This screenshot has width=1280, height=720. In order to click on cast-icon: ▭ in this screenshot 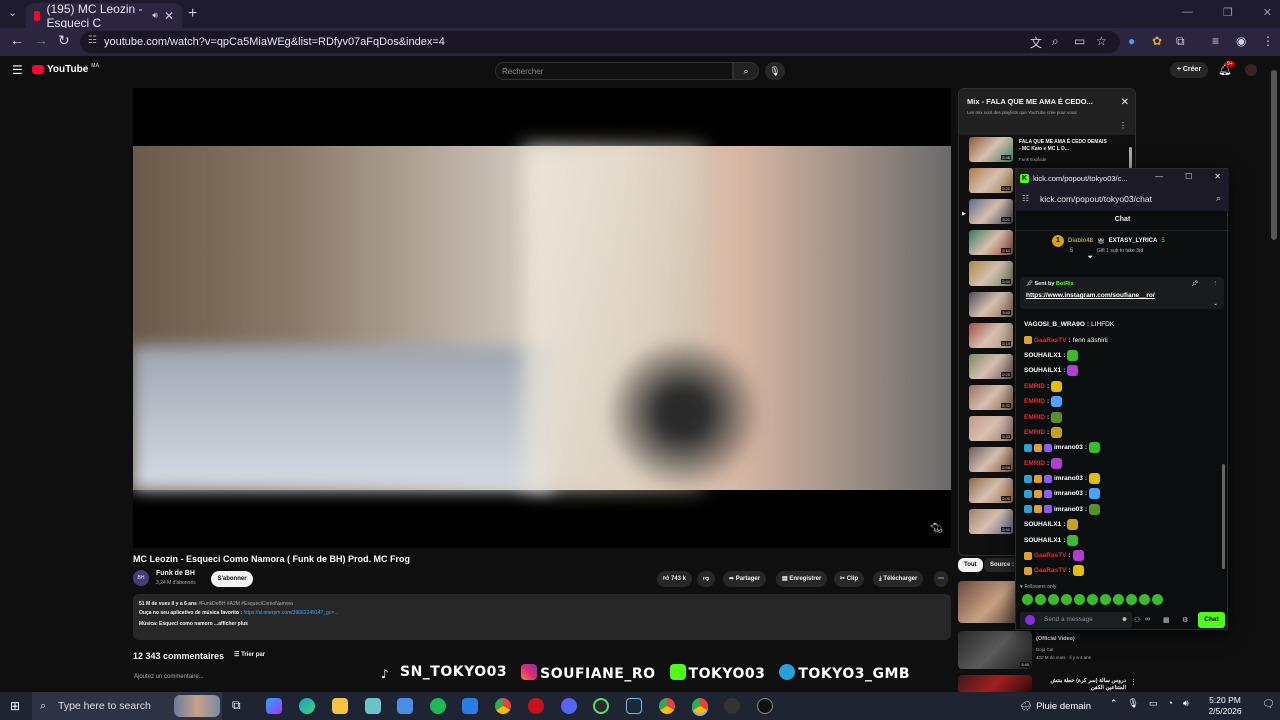, I will do `click(1079, 41)`.